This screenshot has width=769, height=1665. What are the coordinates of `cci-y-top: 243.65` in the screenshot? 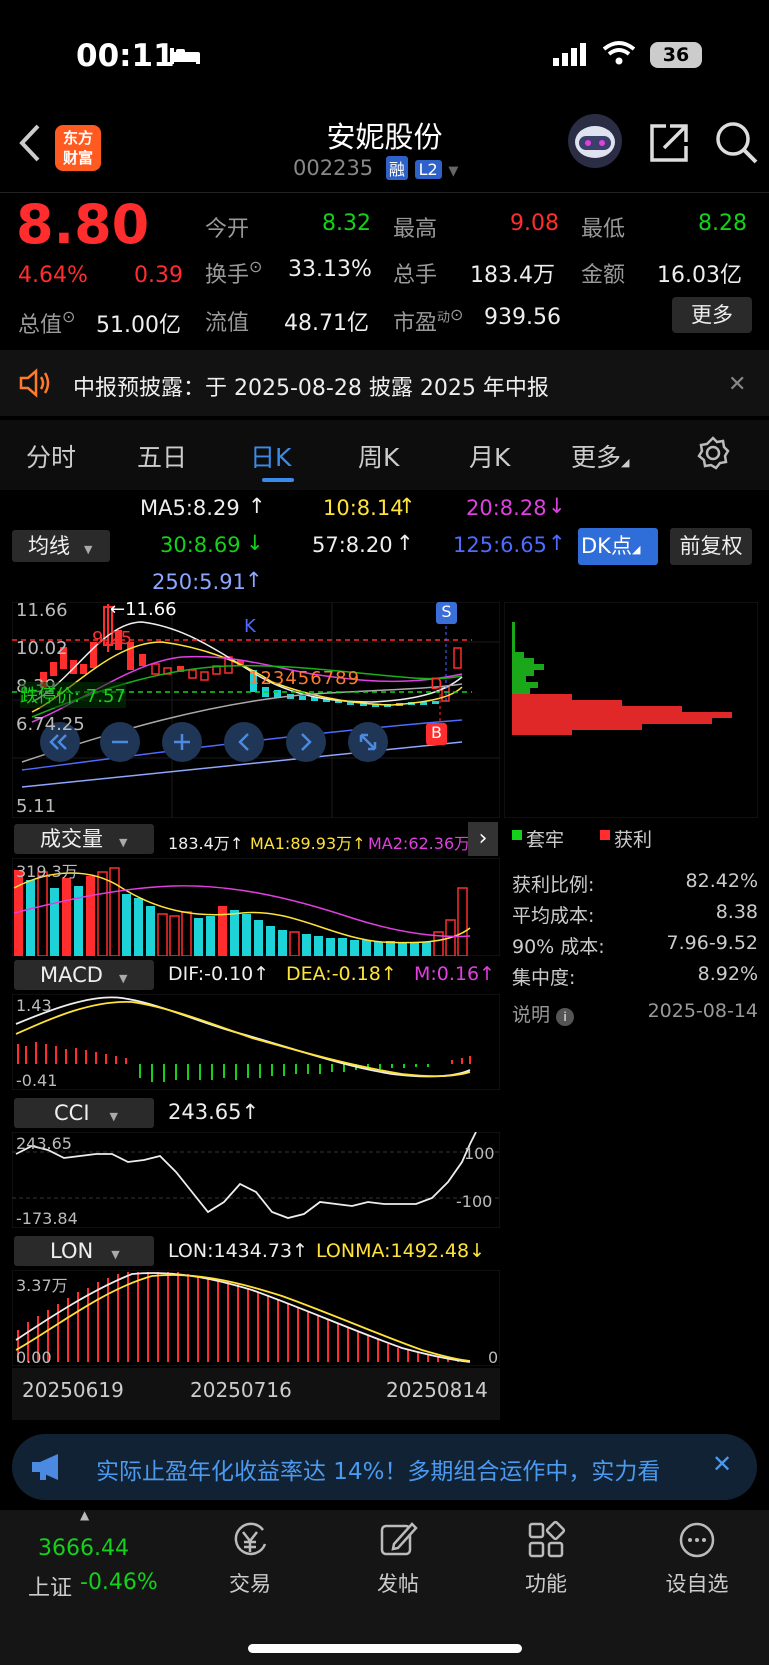 It's located at (44, 1143).